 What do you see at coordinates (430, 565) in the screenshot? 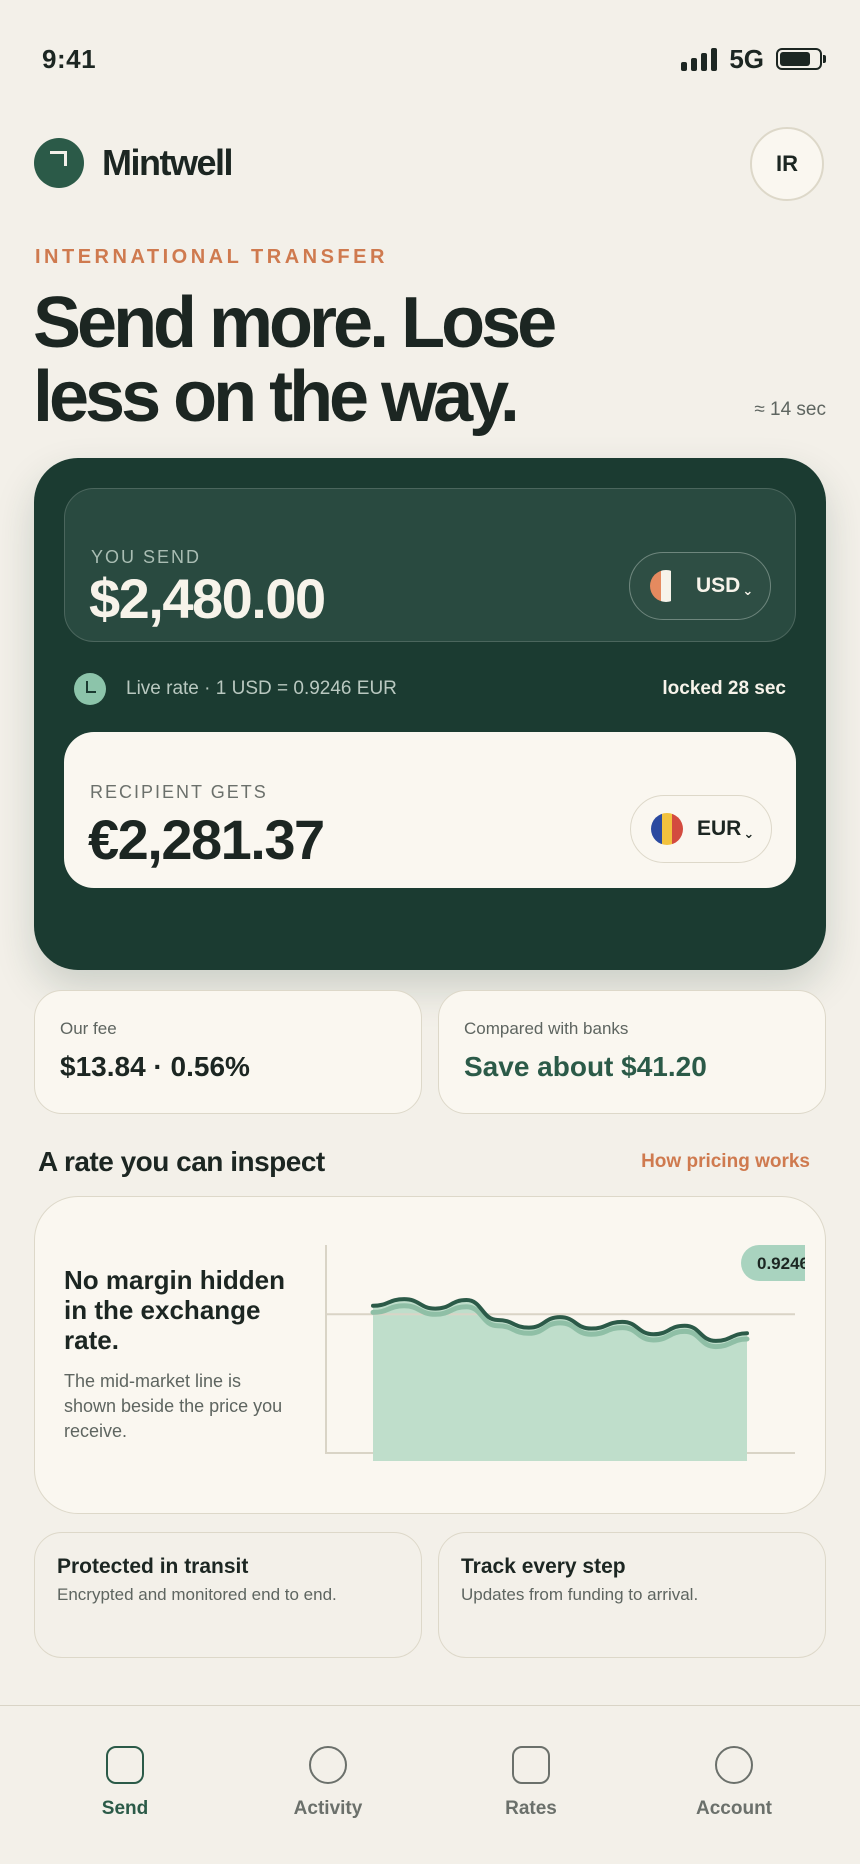
I see `send-amount-field: YOU SEND $2,480.00 USD ⌄` at bounding box center [430, 565].